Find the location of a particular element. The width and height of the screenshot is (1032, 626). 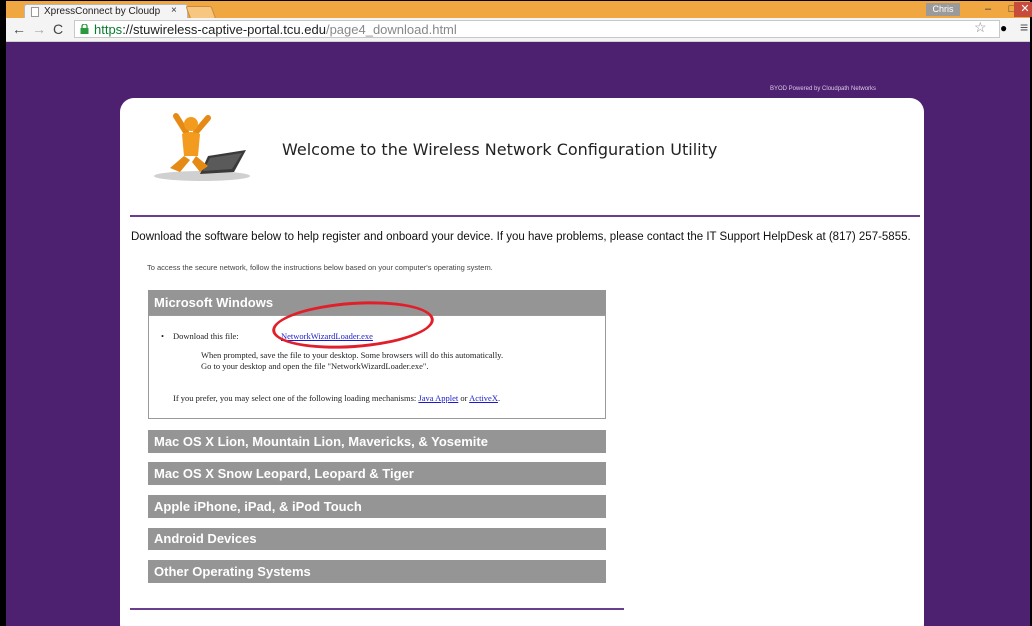

reload-icon: C is located at coordinates (58, 29).